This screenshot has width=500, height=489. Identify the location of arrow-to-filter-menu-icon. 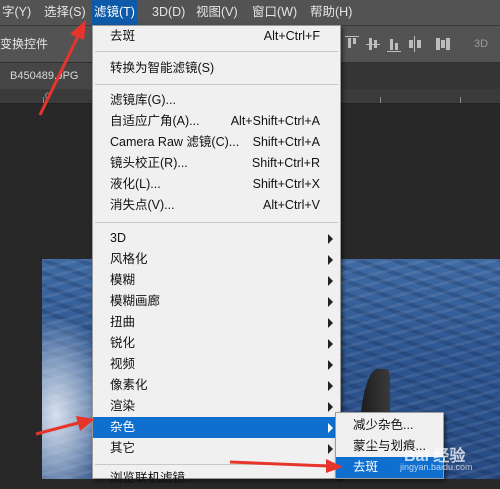
(62, 68).